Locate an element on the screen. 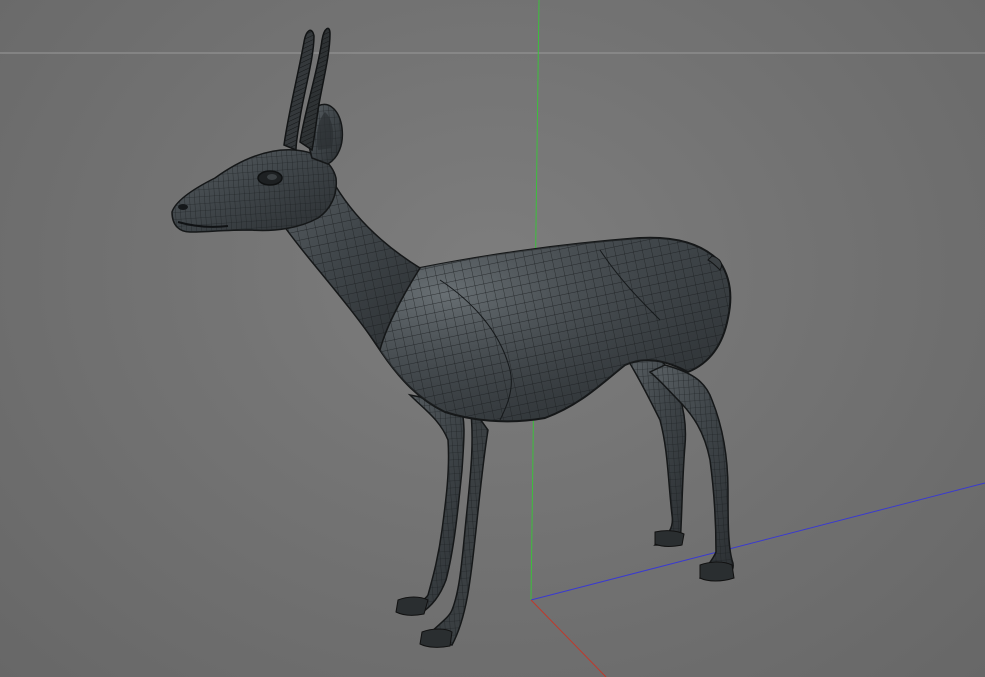 Image resolution: width=985 pixels, height=677 pixels. gazelle-nostril is located at coordinates (183, 207).